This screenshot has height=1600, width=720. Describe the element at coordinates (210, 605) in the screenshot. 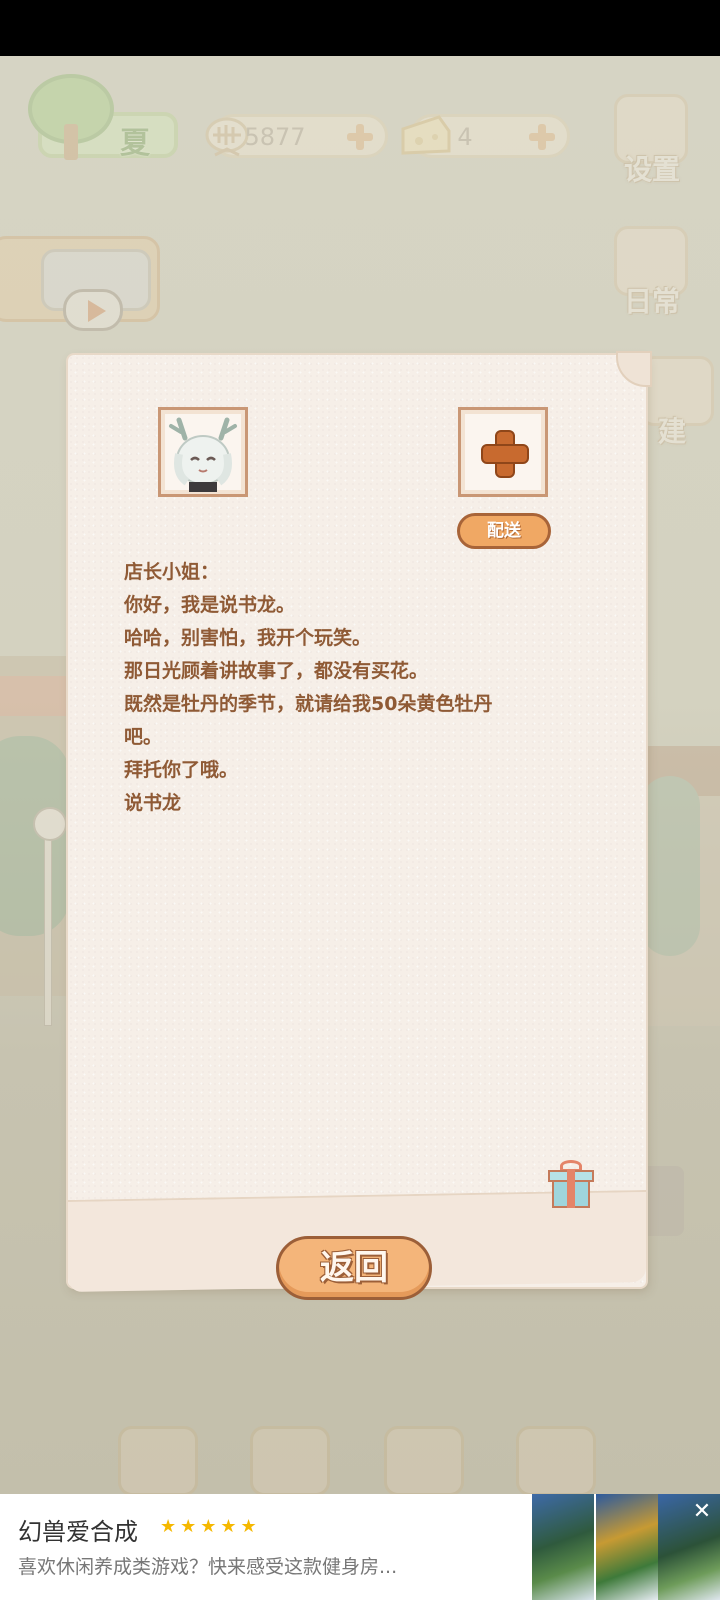

I see `letter-line: 你好，我是说书龙。` at that location.